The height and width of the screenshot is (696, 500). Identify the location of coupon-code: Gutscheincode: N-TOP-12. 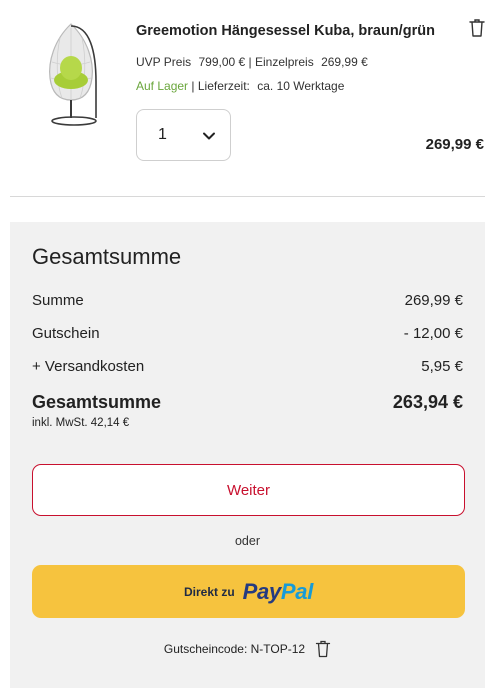
(234, 649).